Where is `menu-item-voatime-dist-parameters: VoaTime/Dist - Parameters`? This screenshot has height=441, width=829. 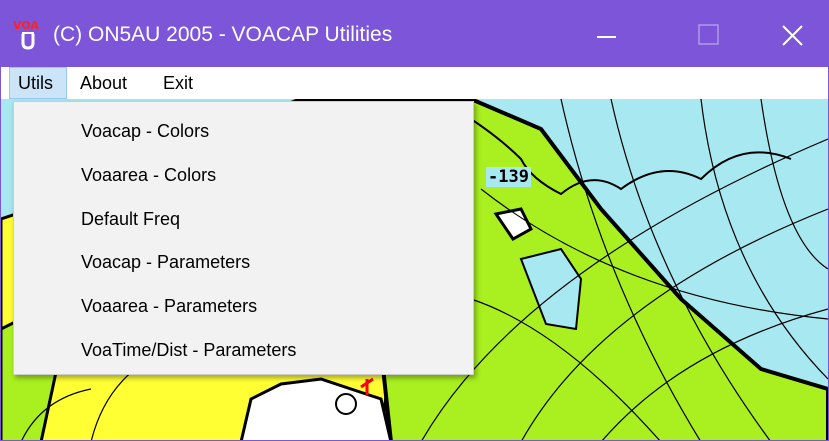 menu-item-voatime-dist-parameters: VoaTime/Dist - Parameters is located at coordinates (243, 350).